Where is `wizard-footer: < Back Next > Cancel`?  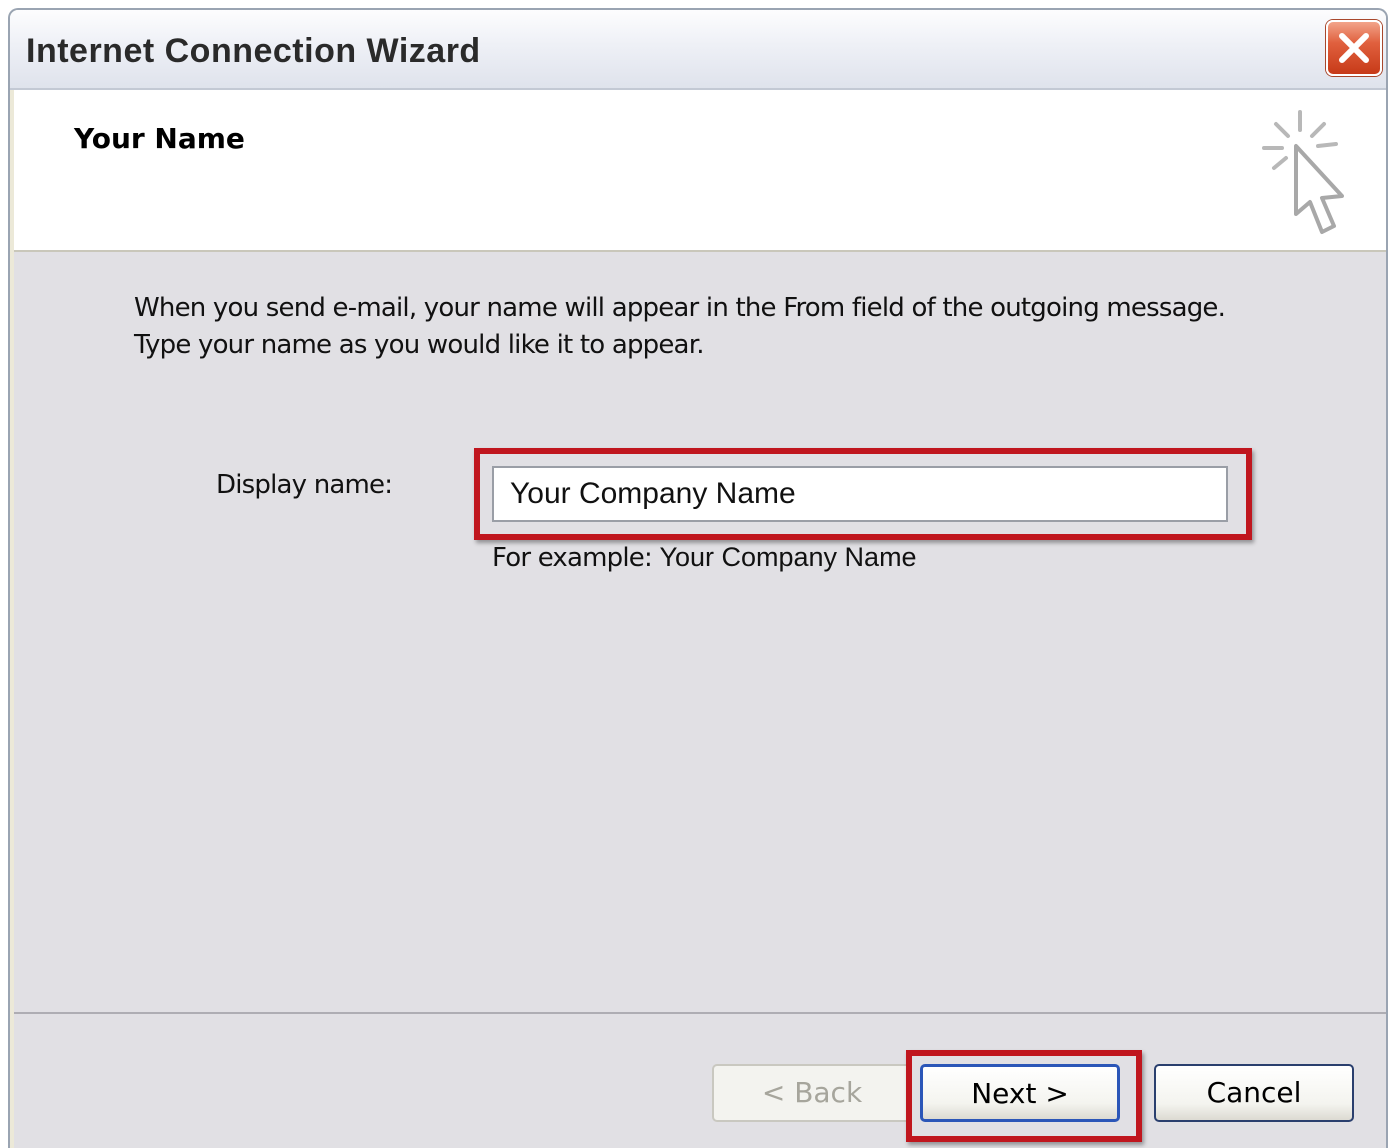
wizard-footer: < Back Next > Cancel is located at coordinates (700, 1080).